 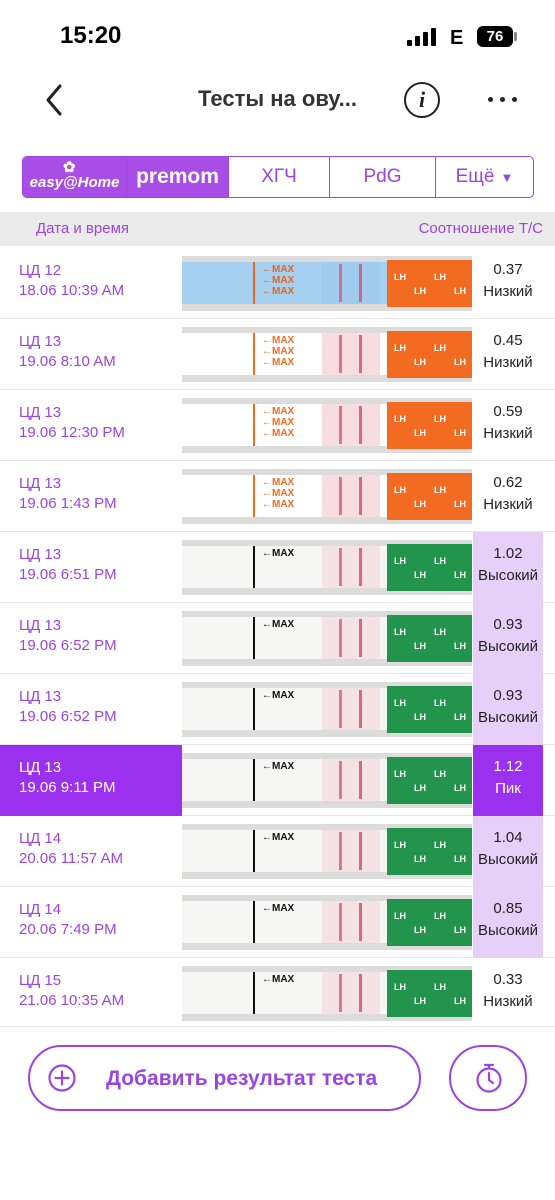 What do you see at coordinates (383, 177) in the screenshot?
I see `tab-pdg: PdG` at bounding box center [383, 177].